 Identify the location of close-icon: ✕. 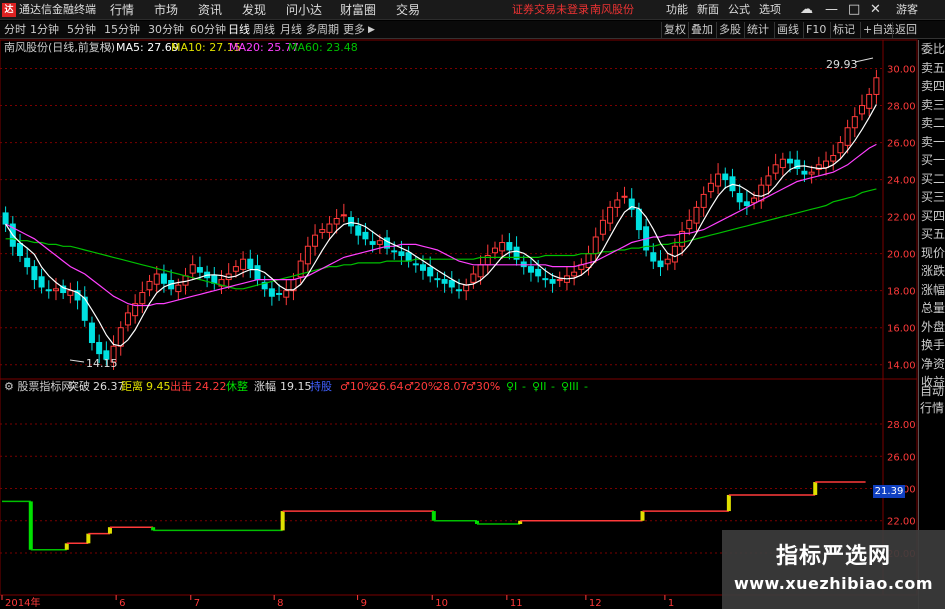
(875, 10).